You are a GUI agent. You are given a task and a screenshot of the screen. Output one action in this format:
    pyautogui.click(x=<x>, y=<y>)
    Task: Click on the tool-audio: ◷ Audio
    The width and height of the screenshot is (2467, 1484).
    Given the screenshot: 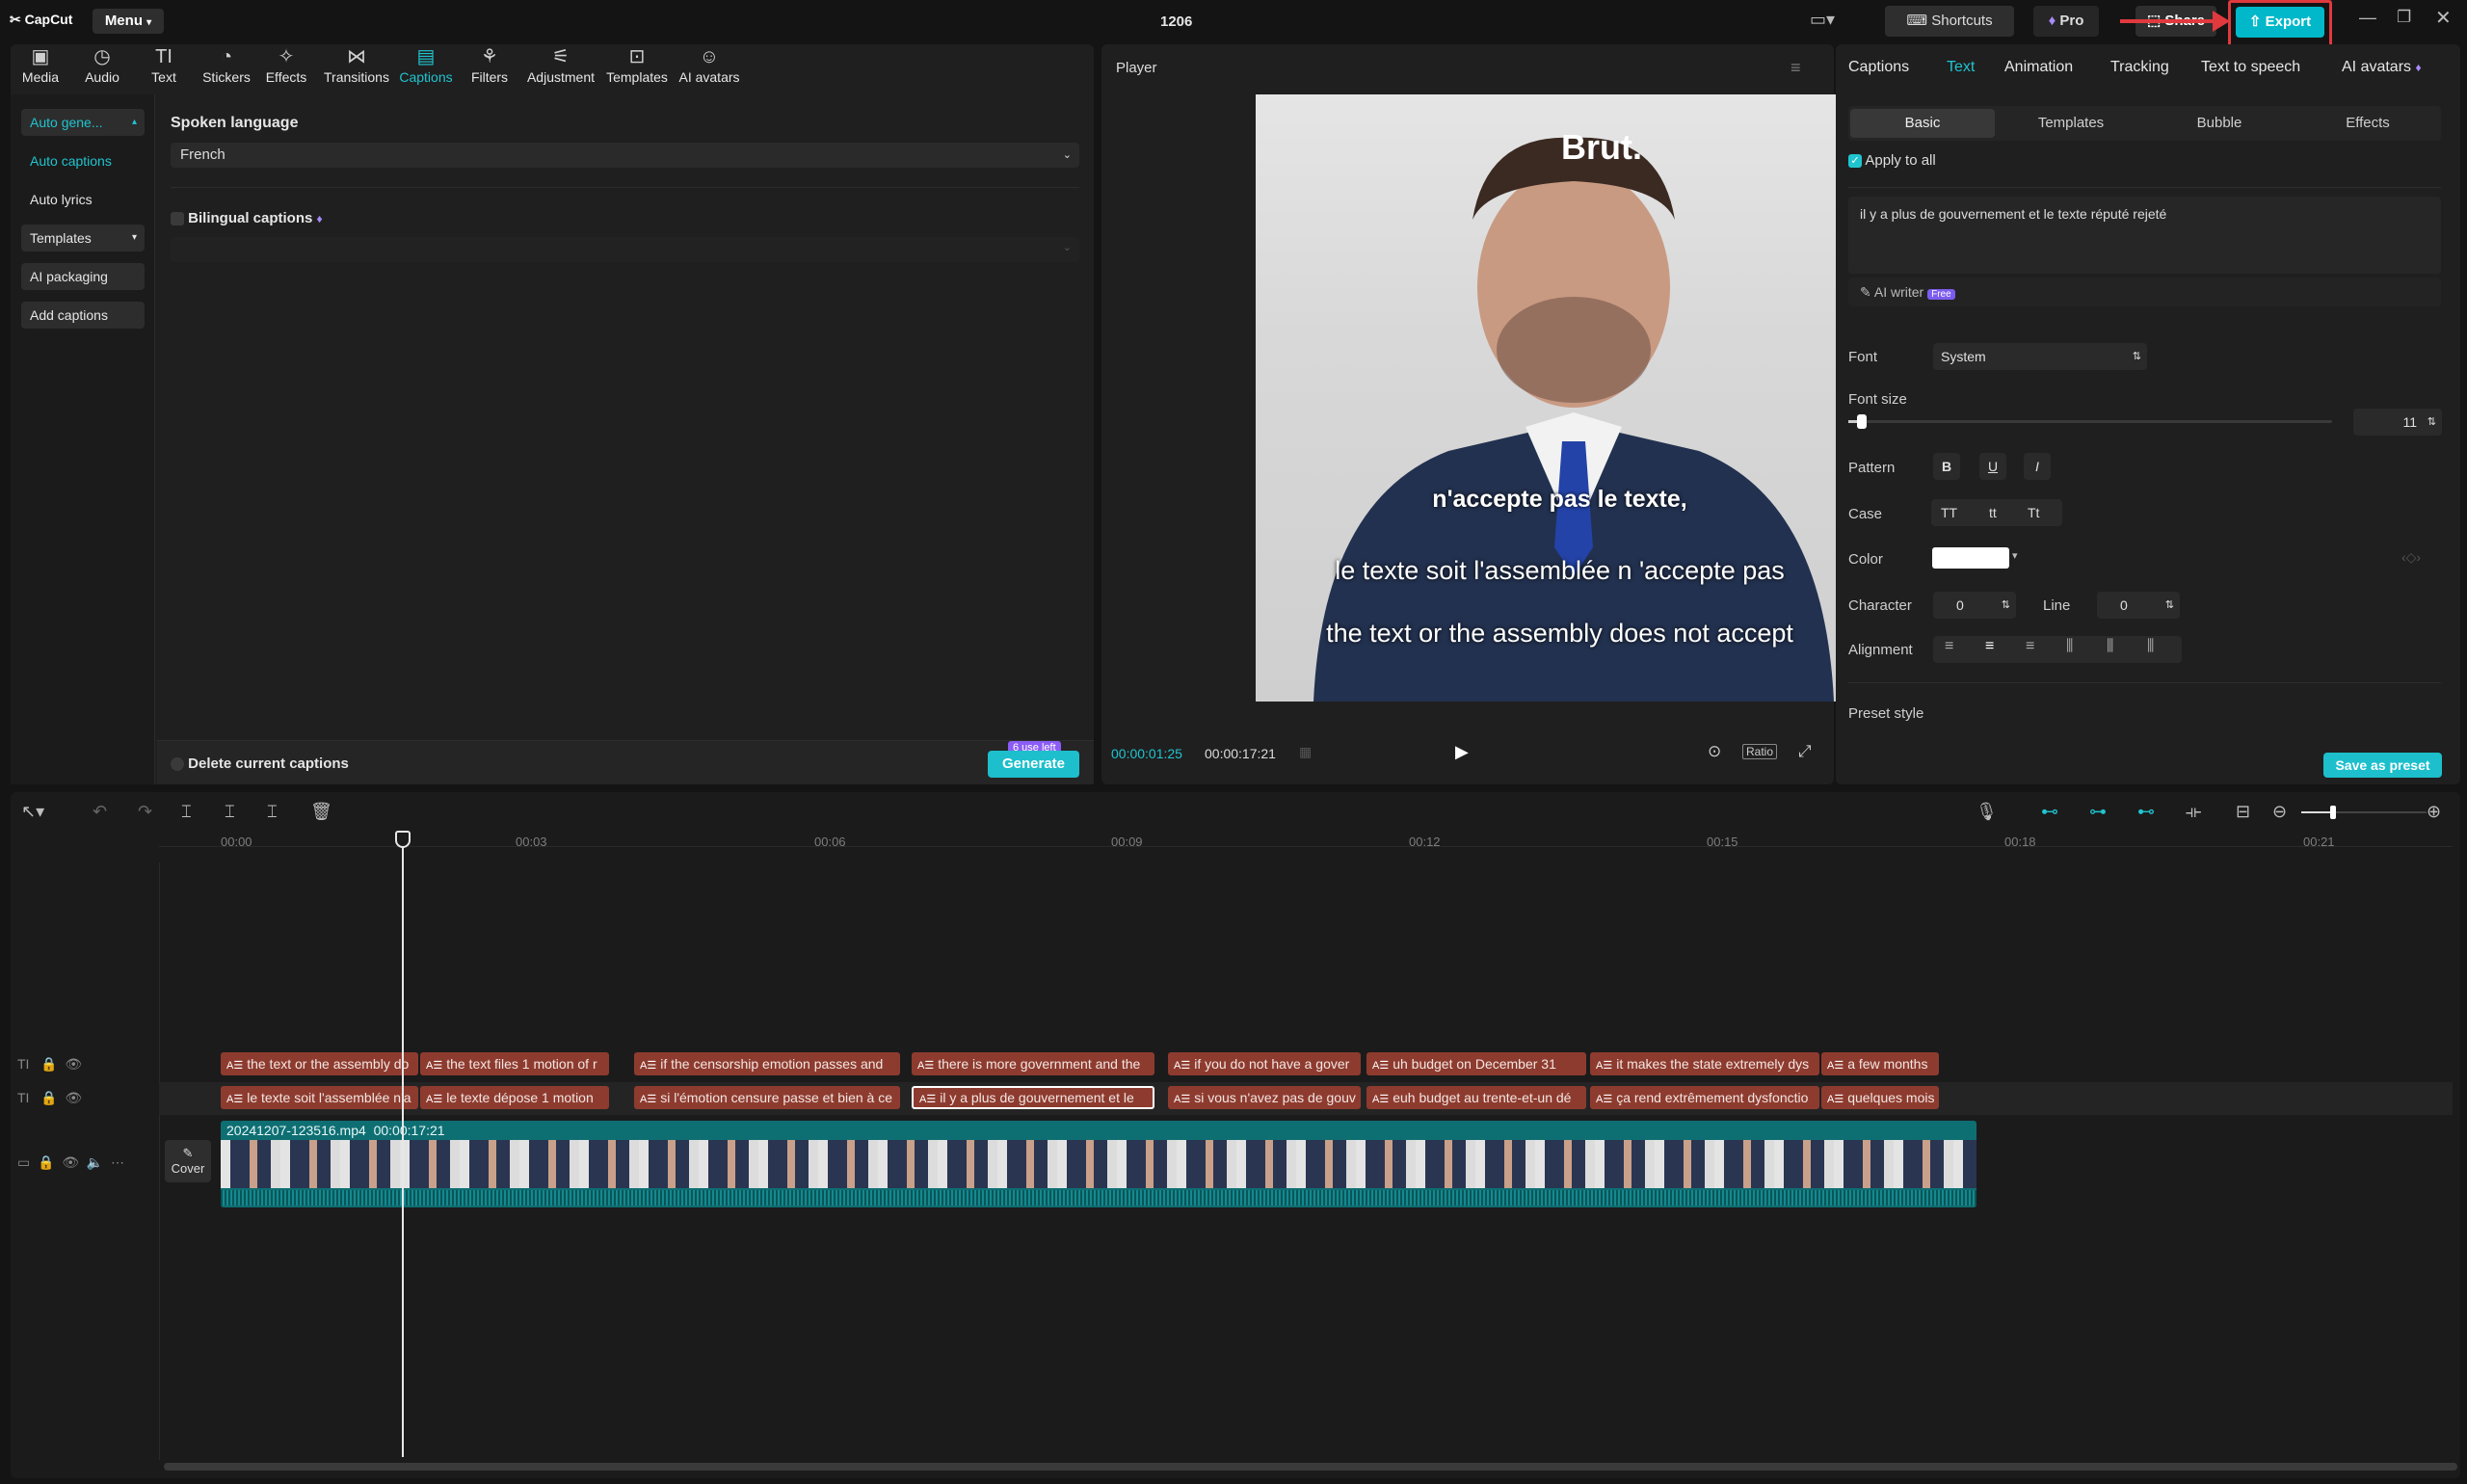 What is the action you would take?
    pyautogui.click(x=102, y=67)
    